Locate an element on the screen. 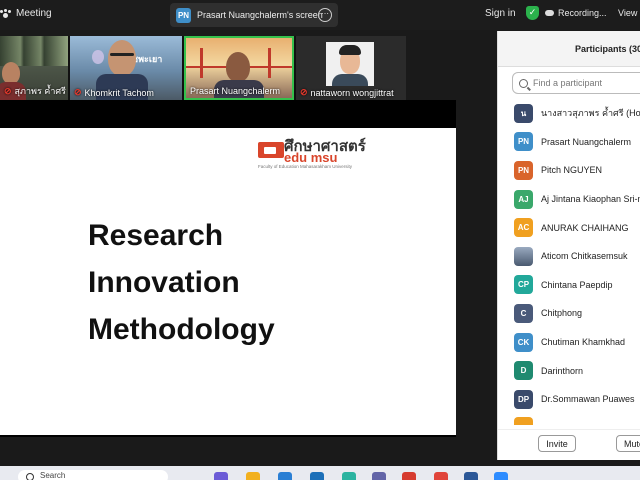 The image size is (640, 480). participant-name: Darinthorn is located at coordinates (562, 370).